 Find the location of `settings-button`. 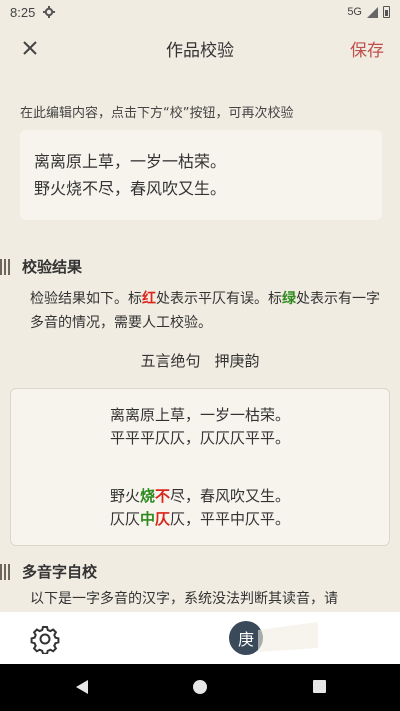

settings-button is located at coordinates (45, 639).